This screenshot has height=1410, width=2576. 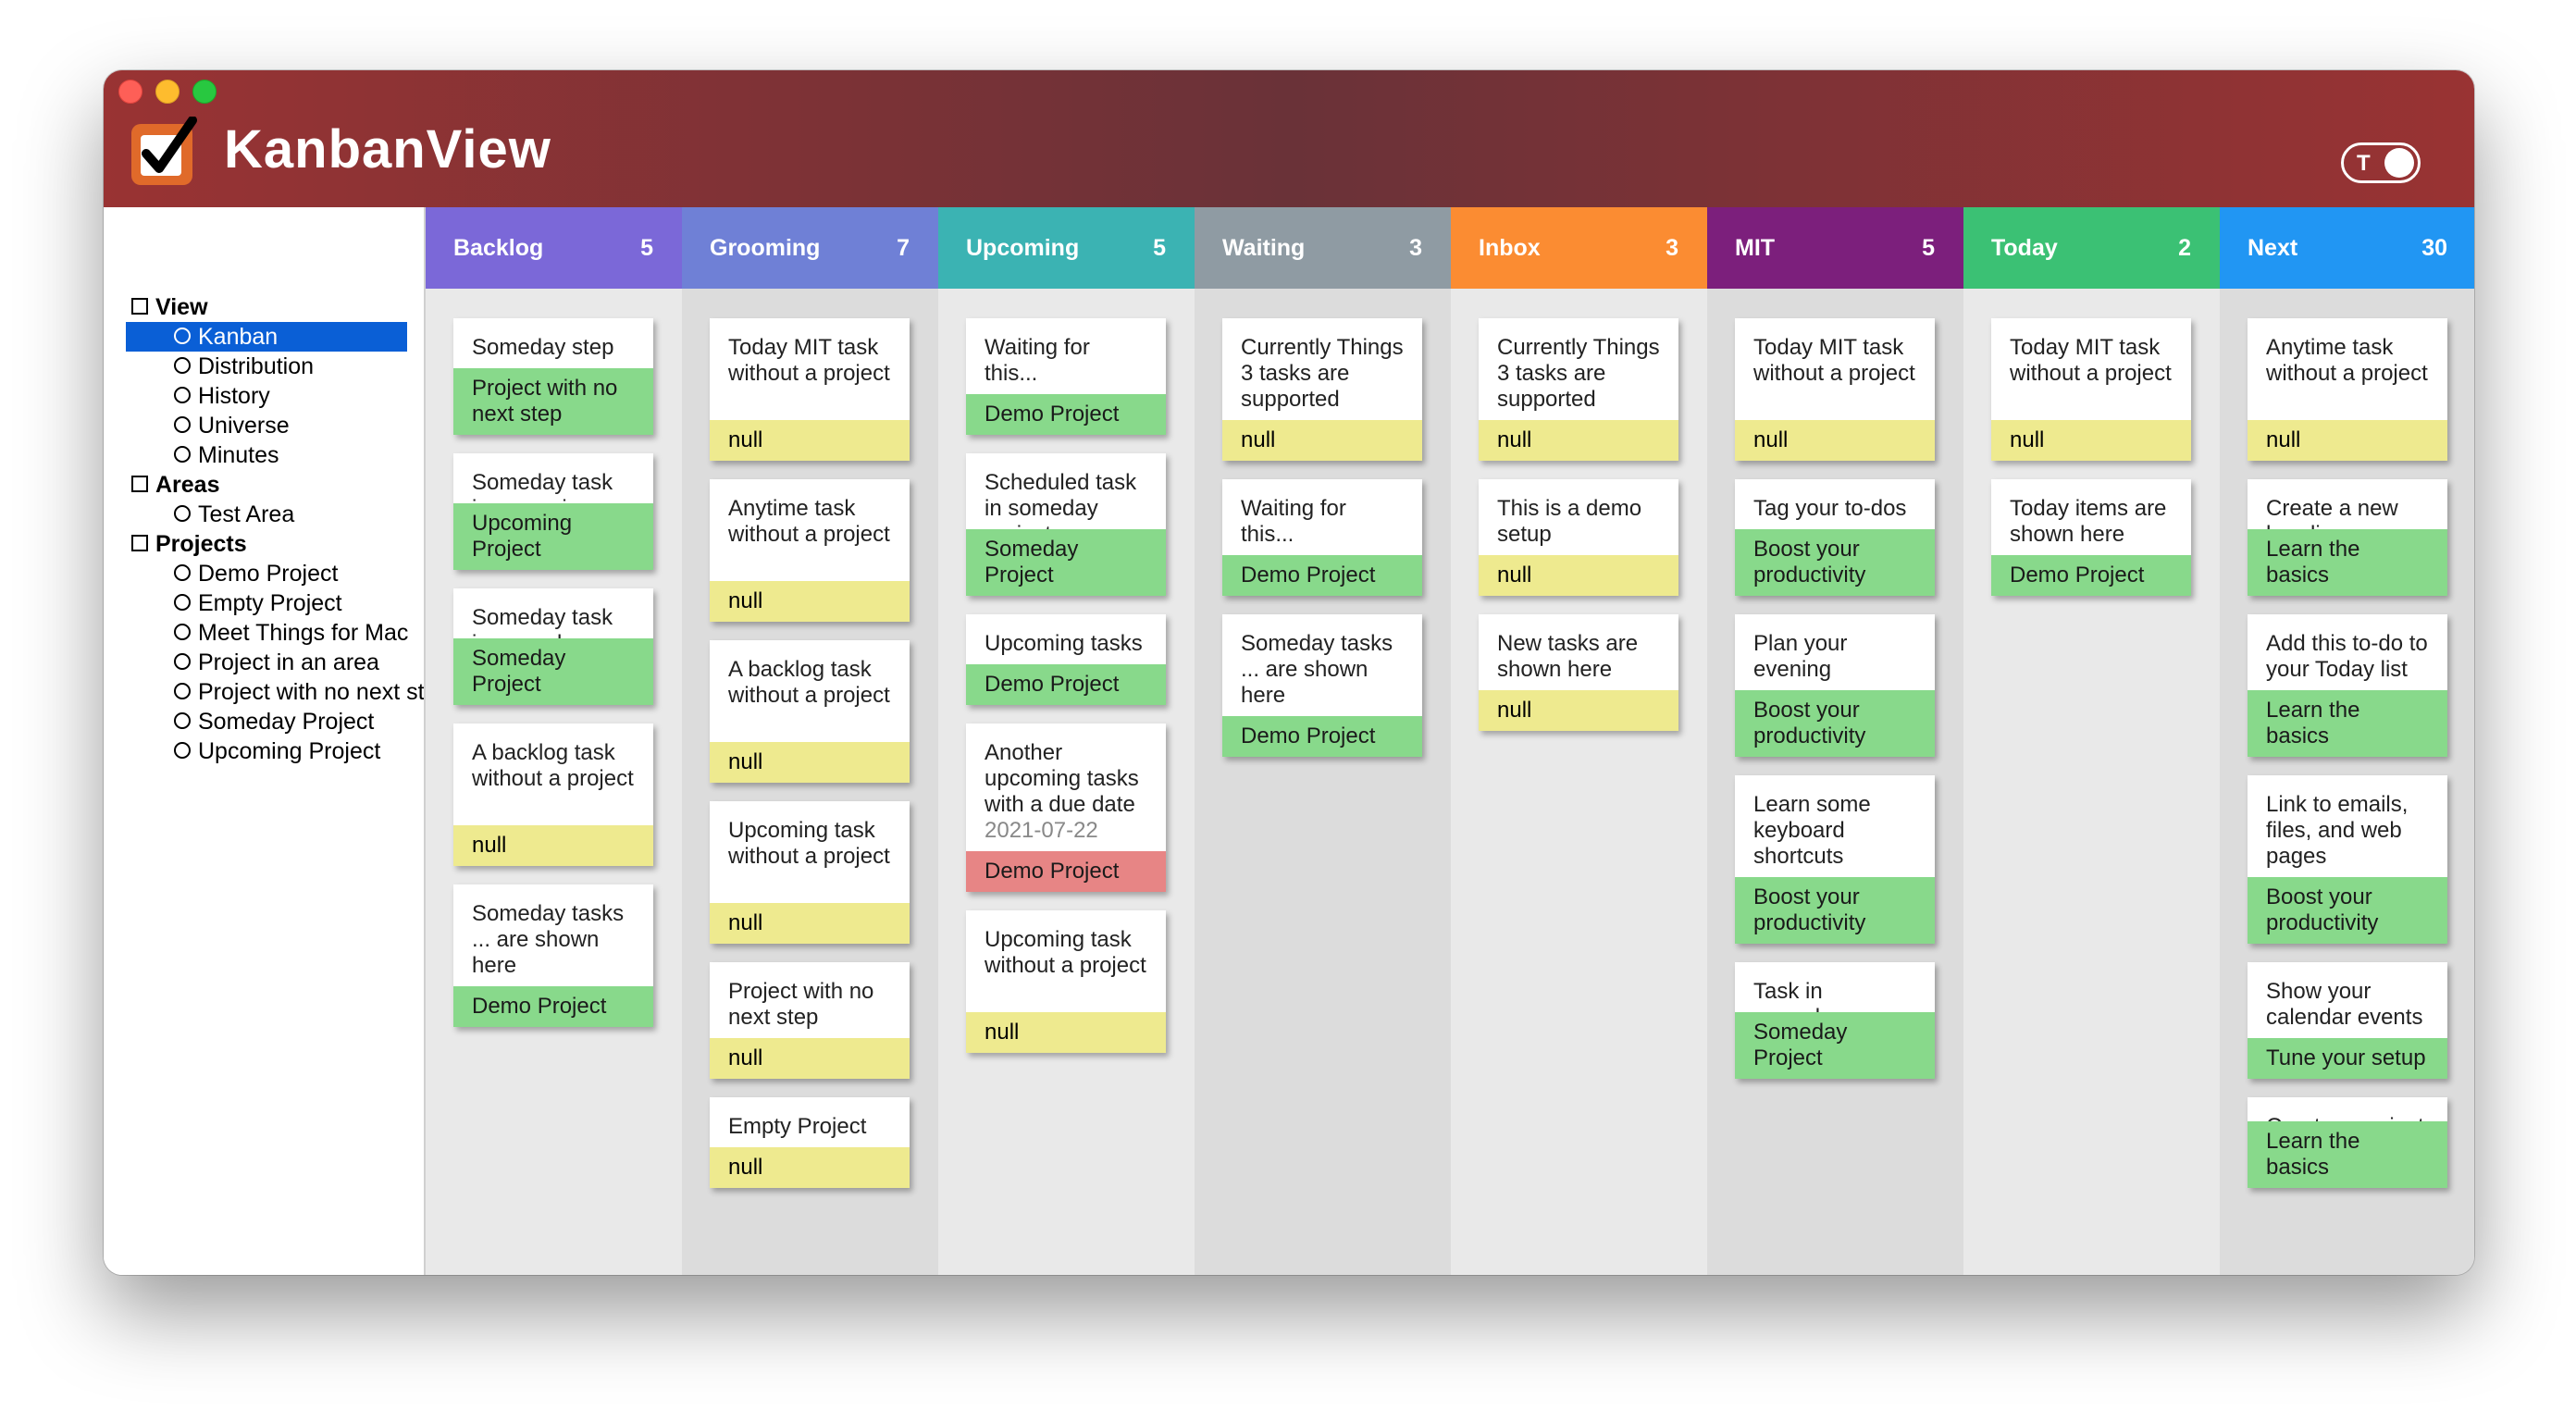 What do you see at coordinates (167, 92) in the screenshot?
I see `minimize-window-button` at bounding box center [167, 92].